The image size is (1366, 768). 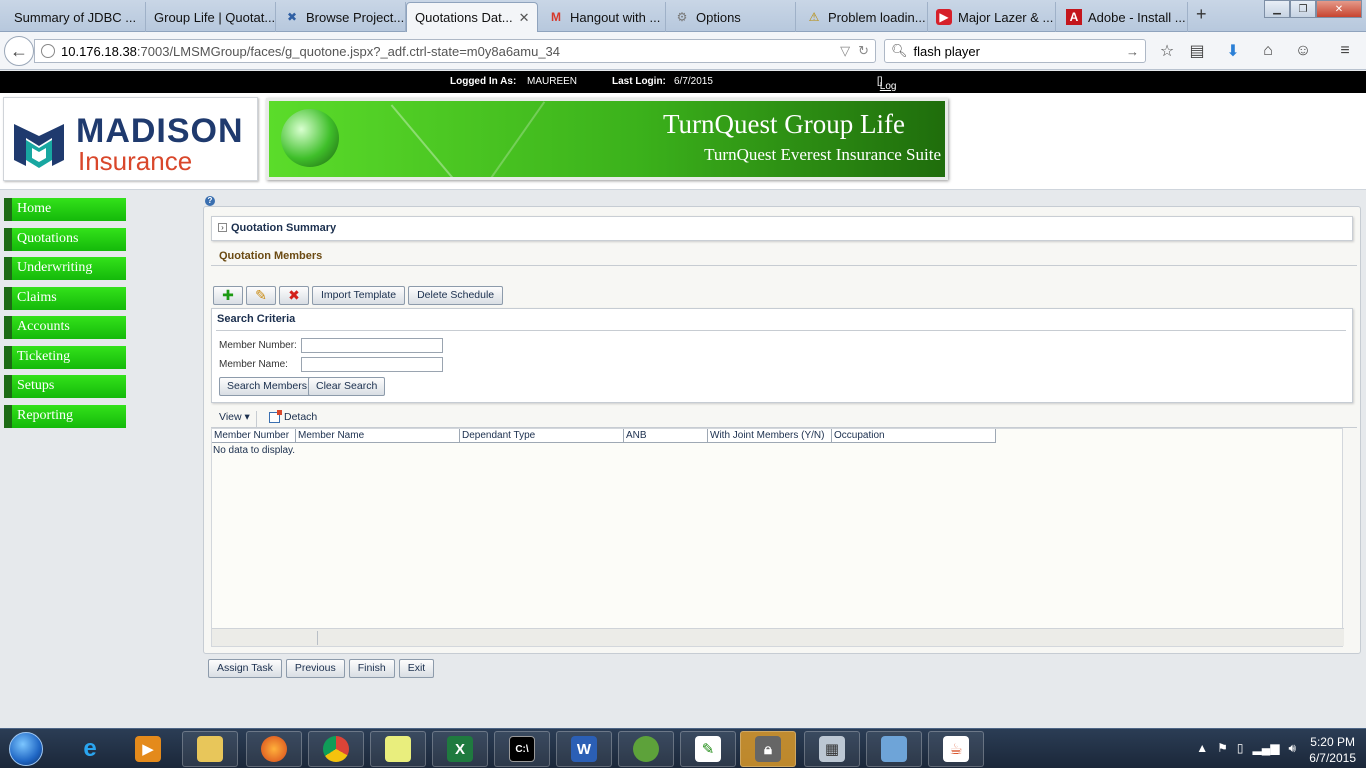 What do you see at coordinates (784, 124) in the screenshot?
I see `banner-title: TurnQuest Group Life` at bounding box center [784, 124].